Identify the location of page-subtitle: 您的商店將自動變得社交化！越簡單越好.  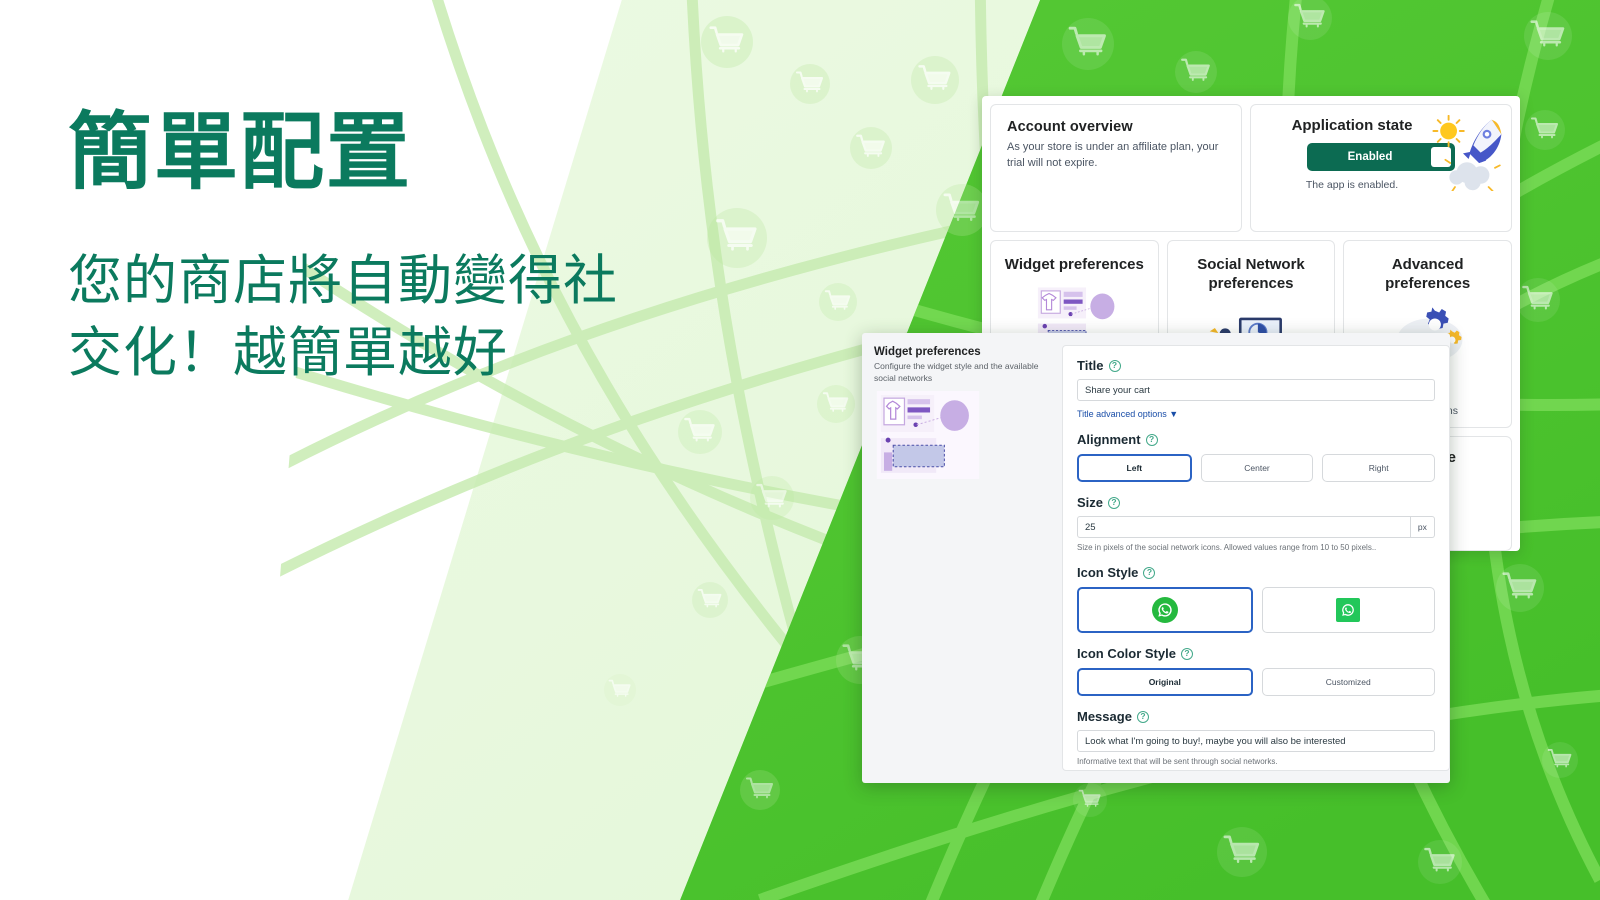
(343, 317).